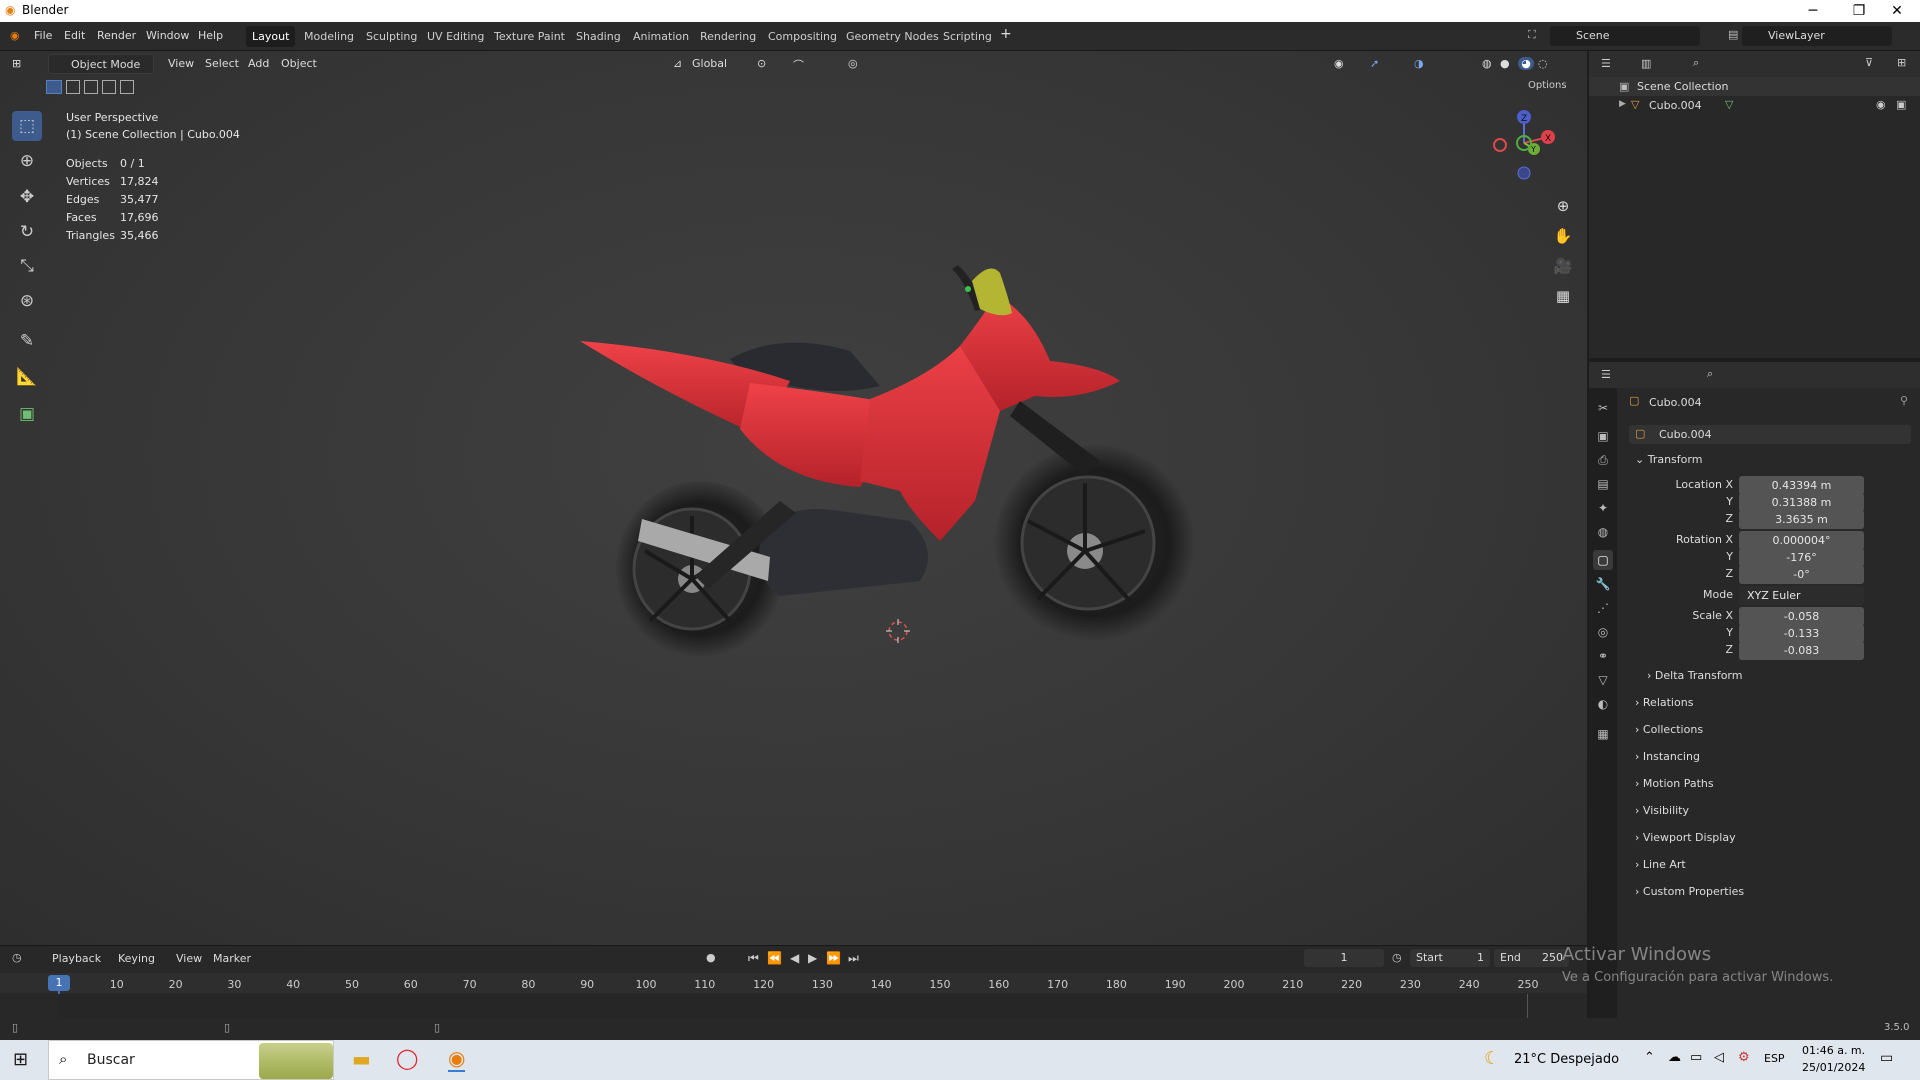  Describe the element at coordinates (27, 341) in the screenshot. I see `annotate-tool: ✎` at that location.